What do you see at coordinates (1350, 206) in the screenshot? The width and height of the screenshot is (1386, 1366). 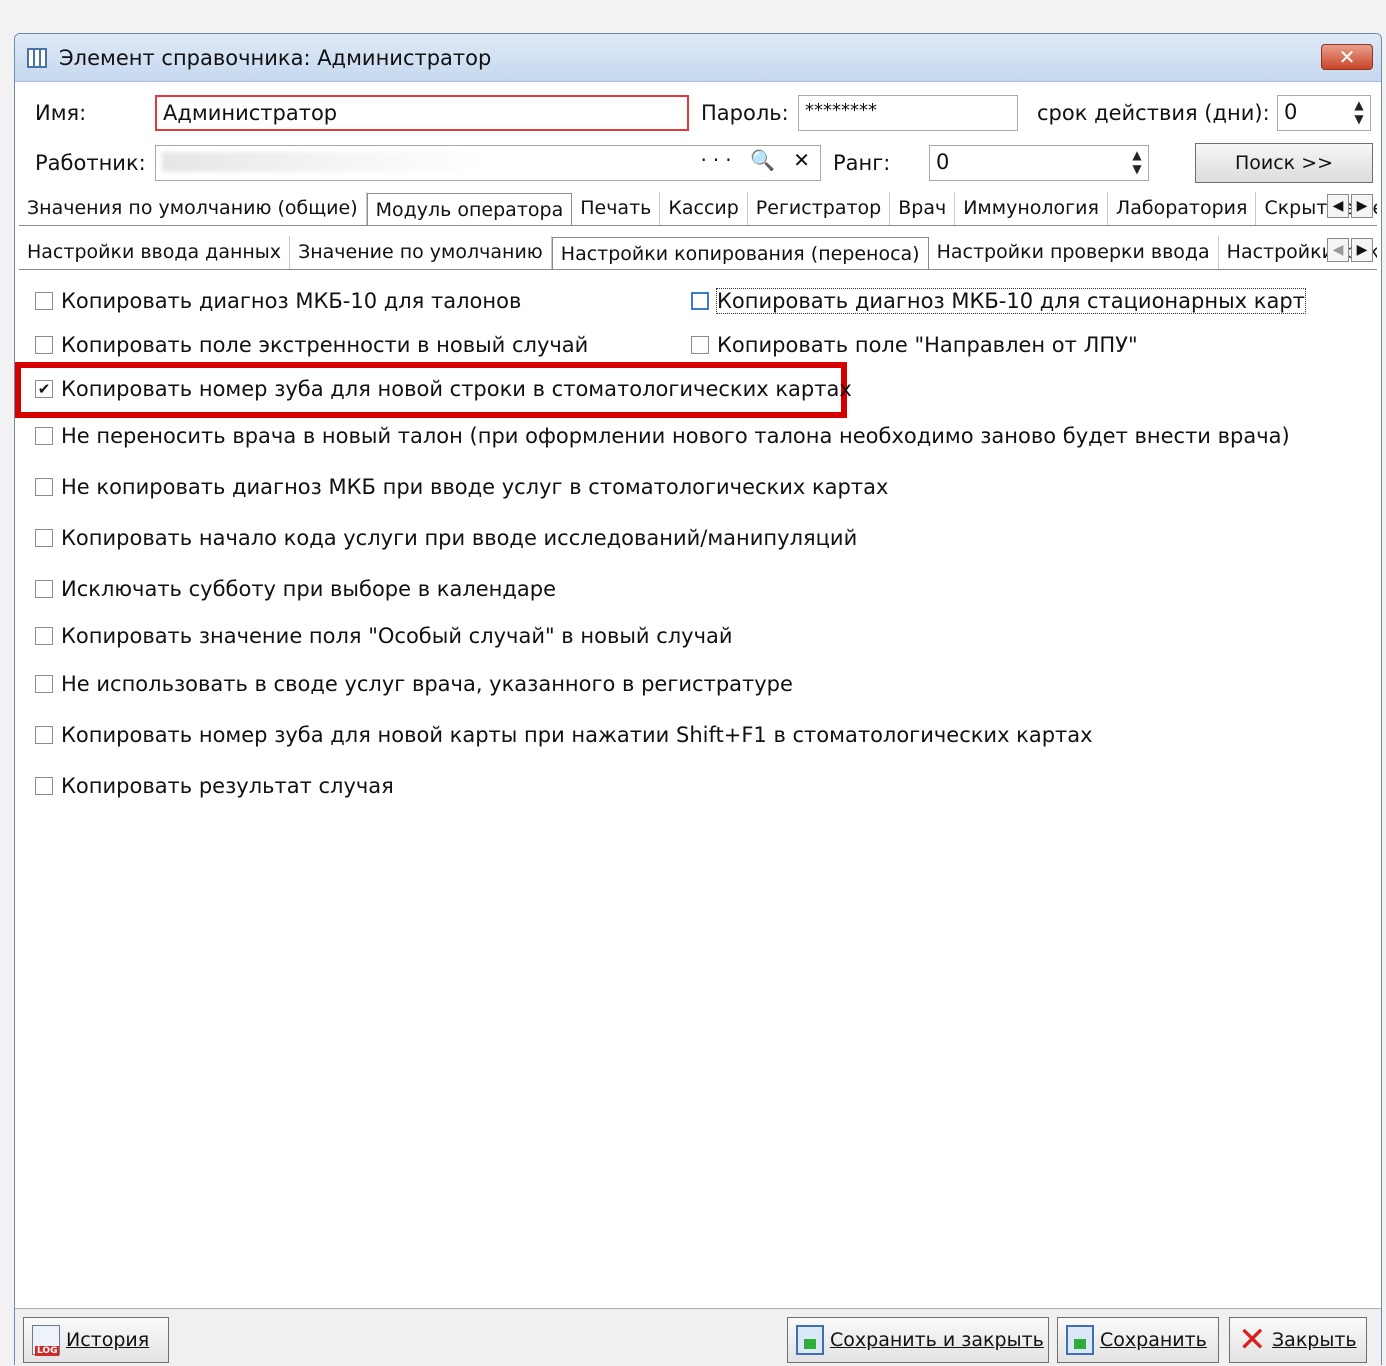 I see `tab-scroll-arrows: ◀ ▶` at bounding box center [1350, 206].